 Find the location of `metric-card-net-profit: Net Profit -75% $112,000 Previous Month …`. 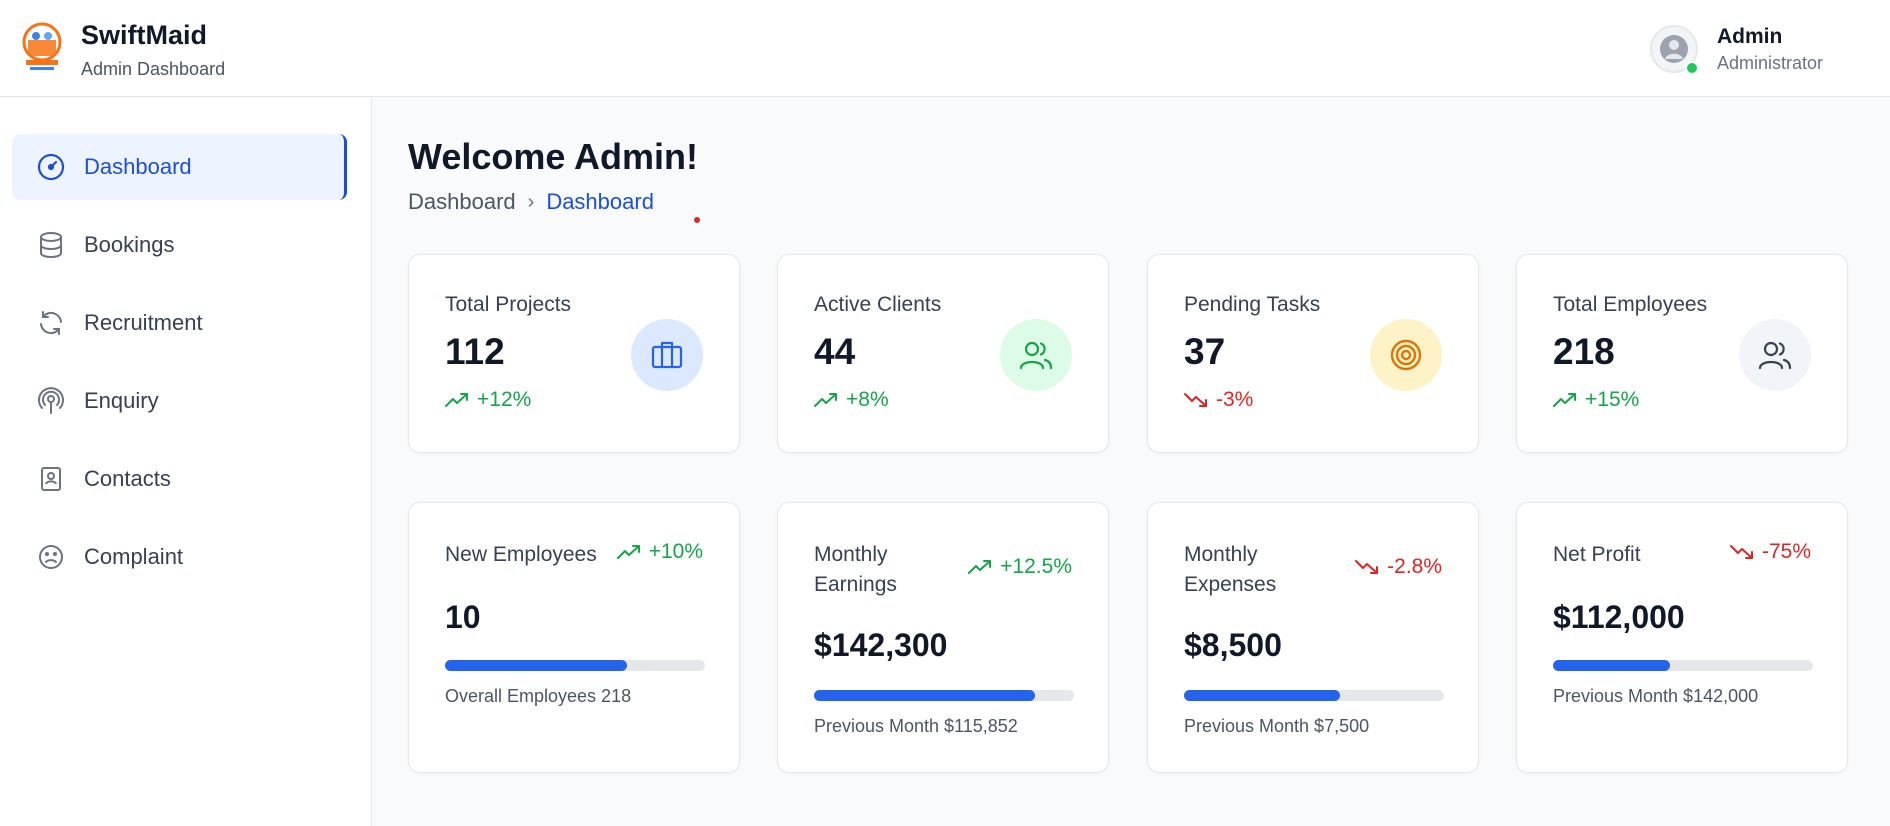

metric-card-net-profit: Net Profit -75% $112,000 Previous Month … is located at coordinates (1682, 637).